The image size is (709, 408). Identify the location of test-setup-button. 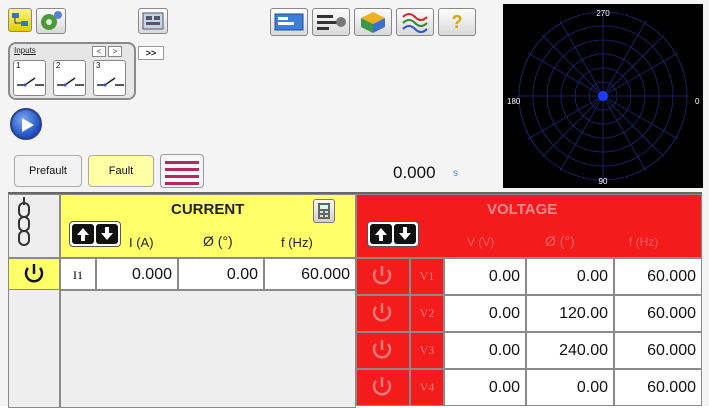
(153, 21).